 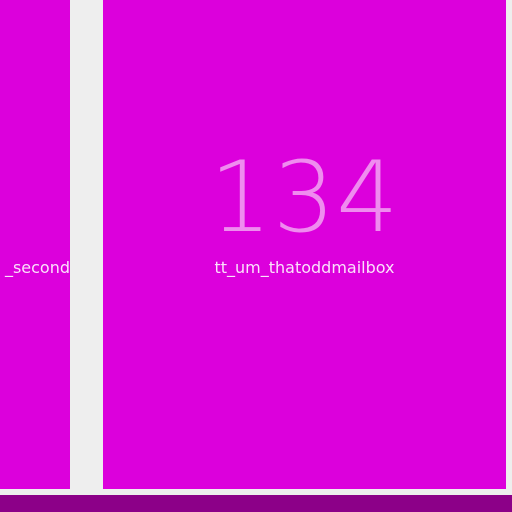 I want to click on project-count: 134, so click(x=304, y=198).